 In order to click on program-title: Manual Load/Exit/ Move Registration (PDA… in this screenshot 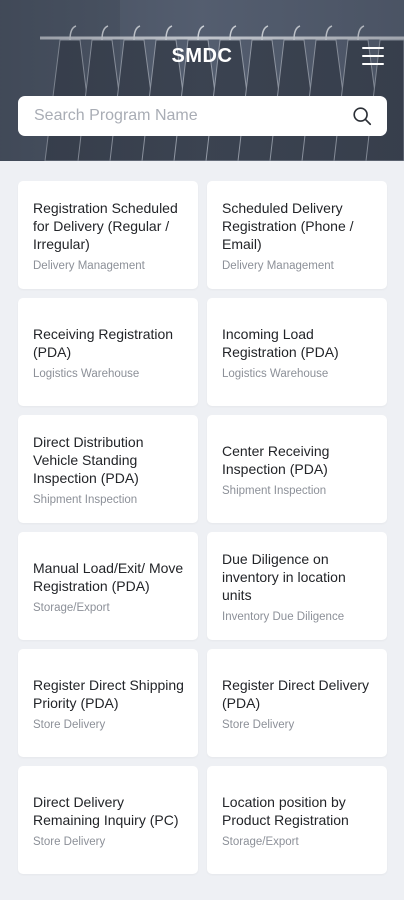, I will do `click(108, 576)`.